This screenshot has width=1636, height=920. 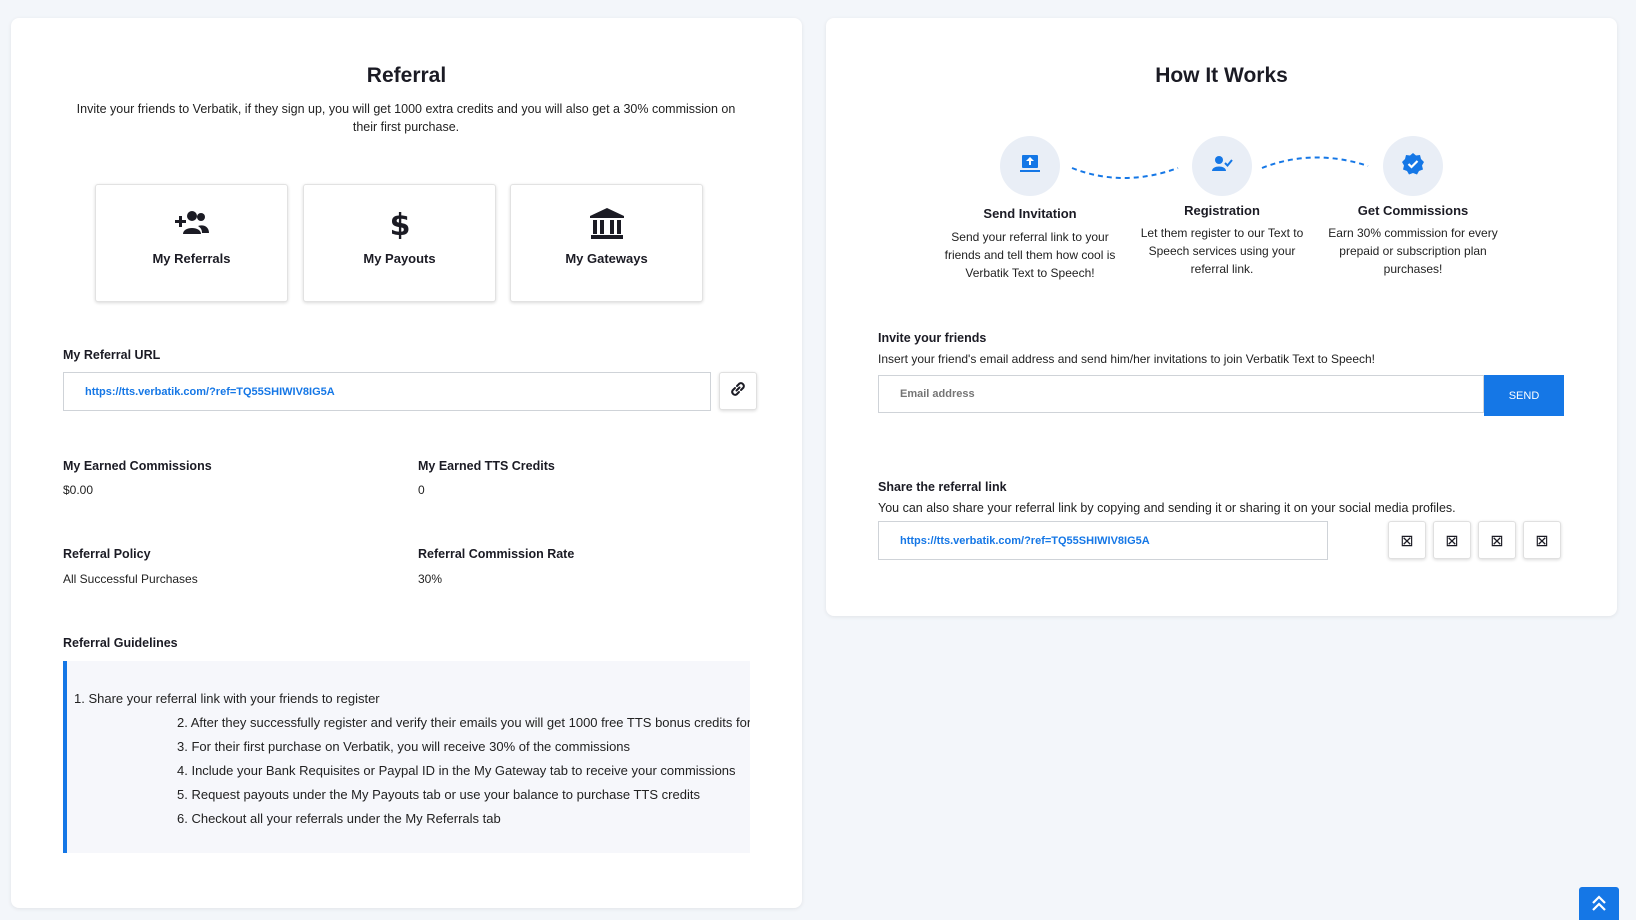 I want to click on commission-rate-label: Referral Commission Rate, so click(x=496, y=554).